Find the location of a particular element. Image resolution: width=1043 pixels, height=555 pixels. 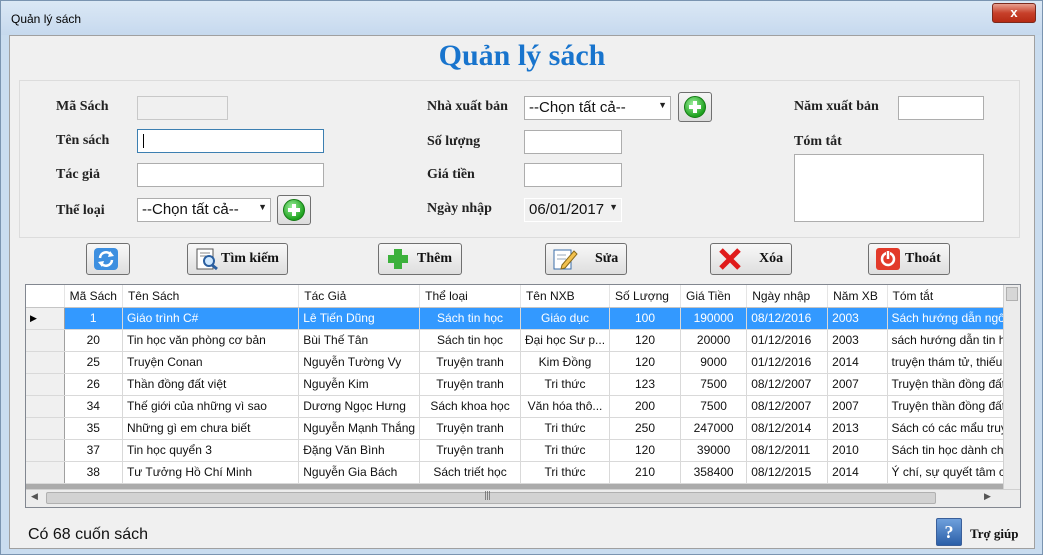

the-loai-select: --Chọn tất cả-- ▼ is located at coordinates (204, 210).